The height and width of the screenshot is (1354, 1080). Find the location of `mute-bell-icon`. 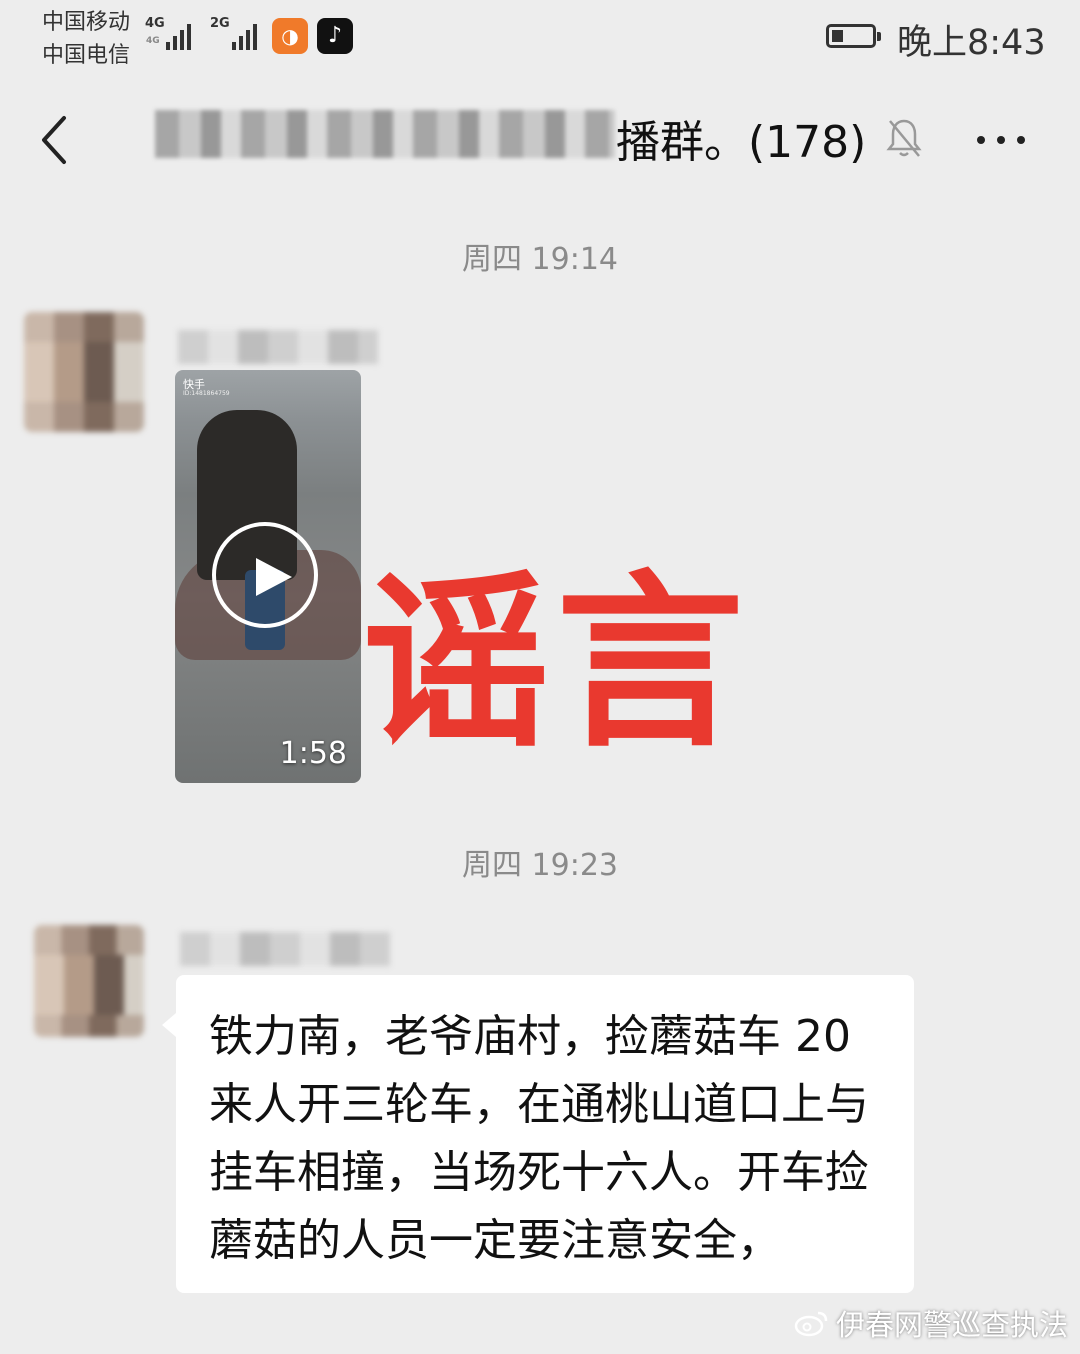

mute-bell-icon is located at coordinates (904, 138).